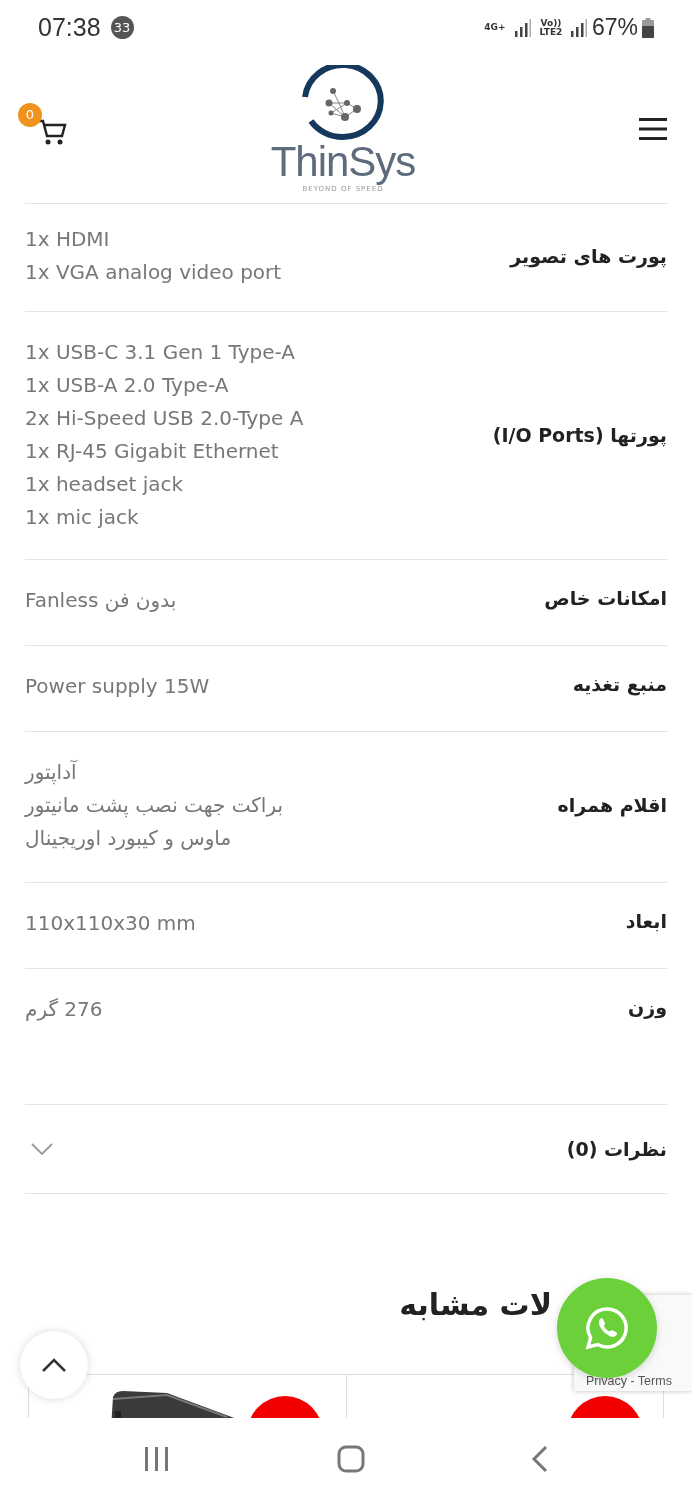 Image resolution: width=692 pixels, height=1500 pixels. I want to click on battery-percent: 67%, so click(614, 28).